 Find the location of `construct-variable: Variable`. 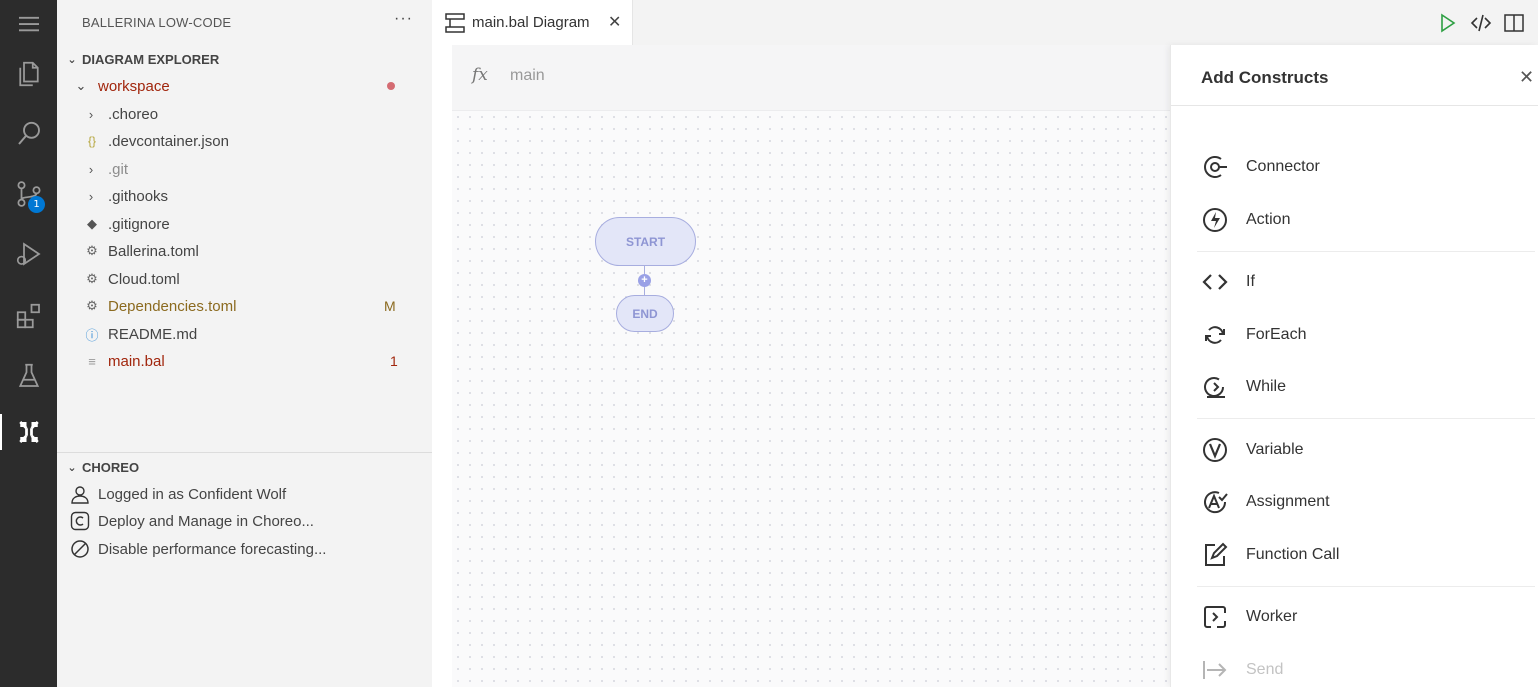

construct-variable: Variable is located at coordinates (1362, 450).